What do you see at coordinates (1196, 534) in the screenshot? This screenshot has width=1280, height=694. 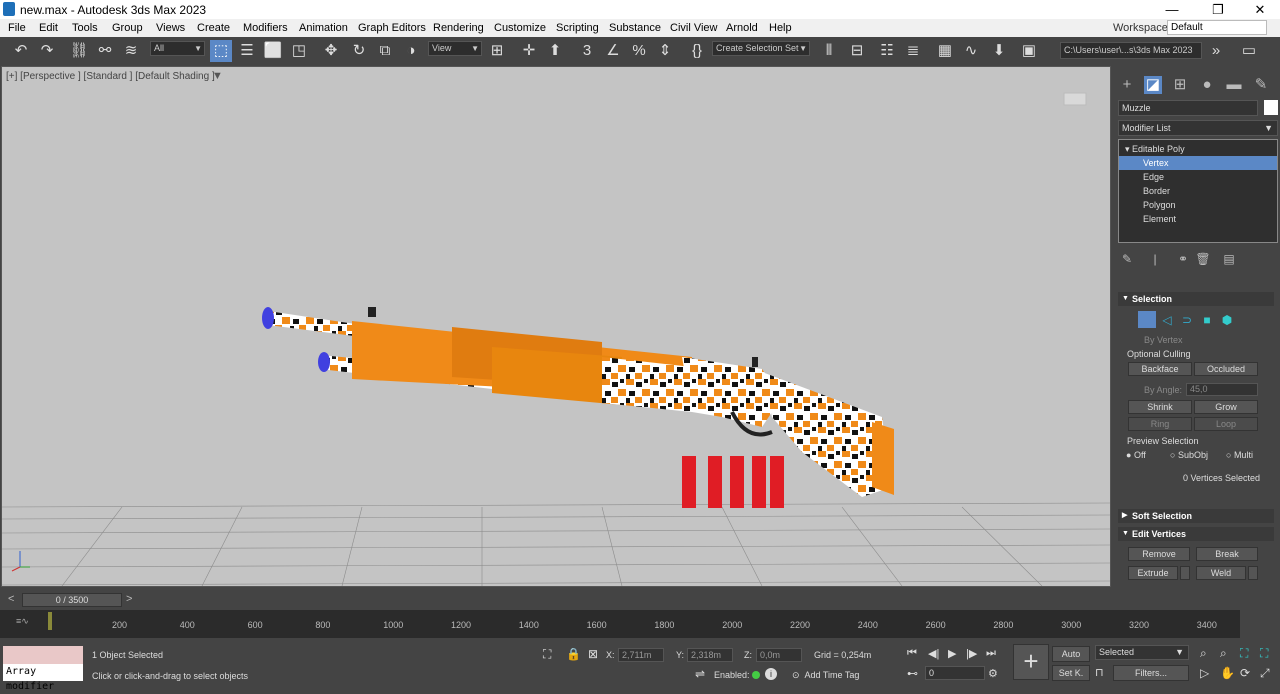 I see `edit-vertices-rollout: ▼ Edit Vertices` at bounding box center [1196, 534].